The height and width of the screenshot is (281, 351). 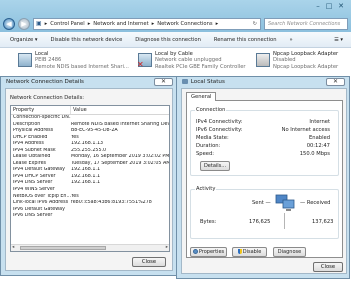 What do you see at coordinates (260, 222) in the screenshot?
I see `bytes-sent-value: 176,625` at bounding box center [260, 222].